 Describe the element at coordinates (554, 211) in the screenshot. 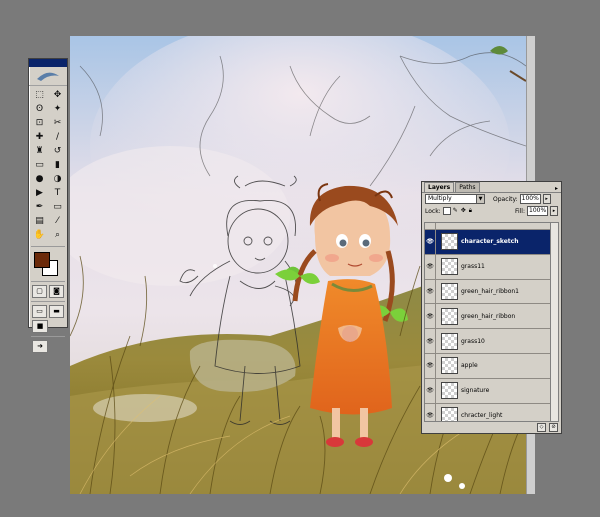

I see `fill-slider-button: ▸` at that location.